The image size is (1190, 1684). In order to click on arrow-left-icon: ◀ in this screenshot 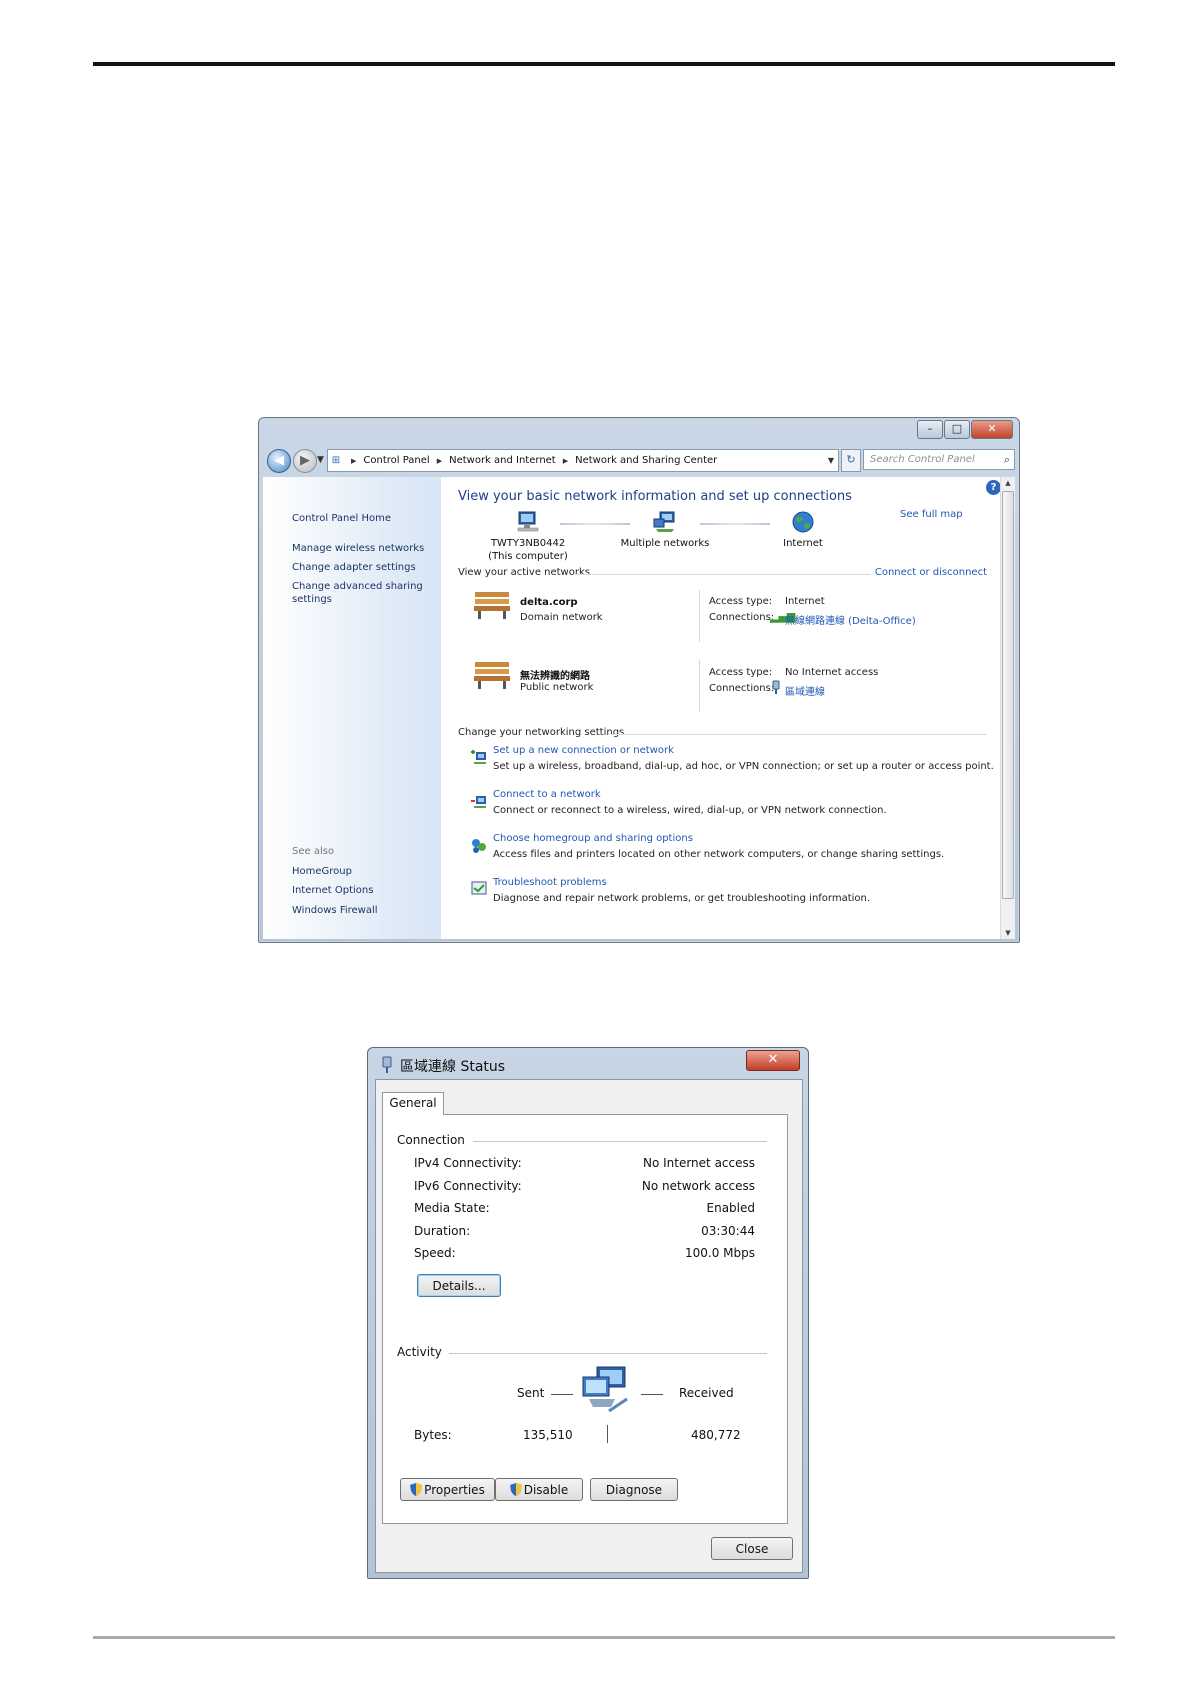, I will do `click(279, 460)`.